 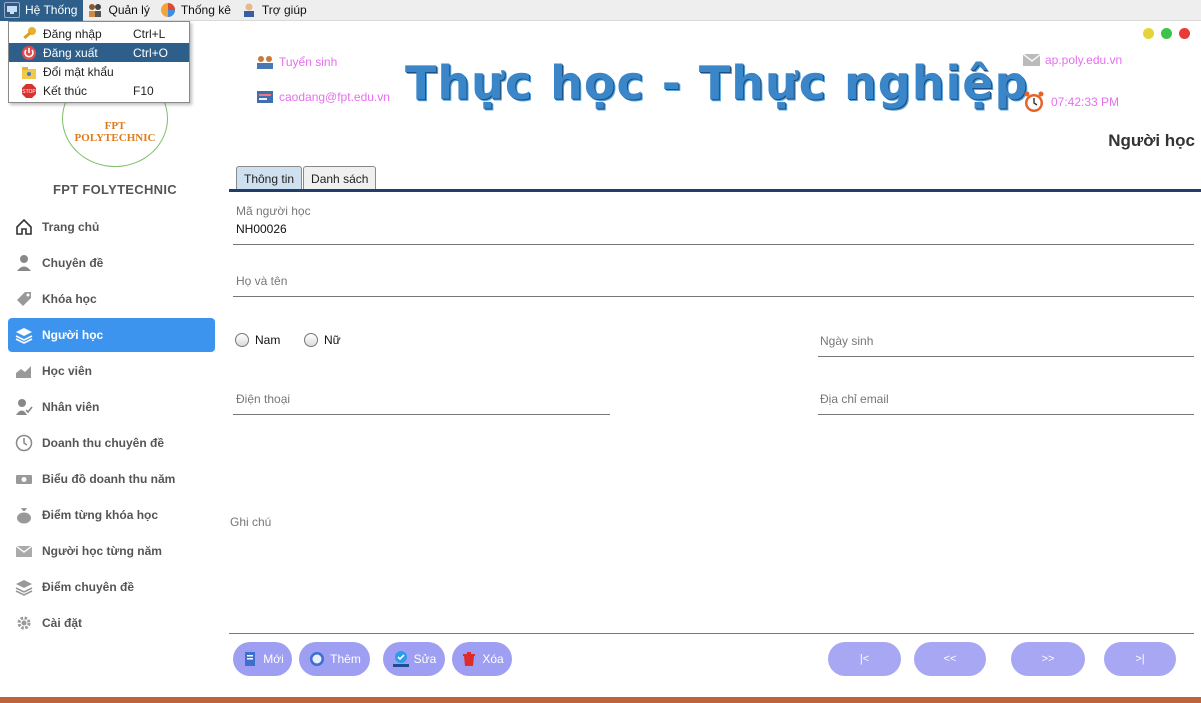 I want to click on menu-quan-ly: Quản lý, so click(x=119, y=10).